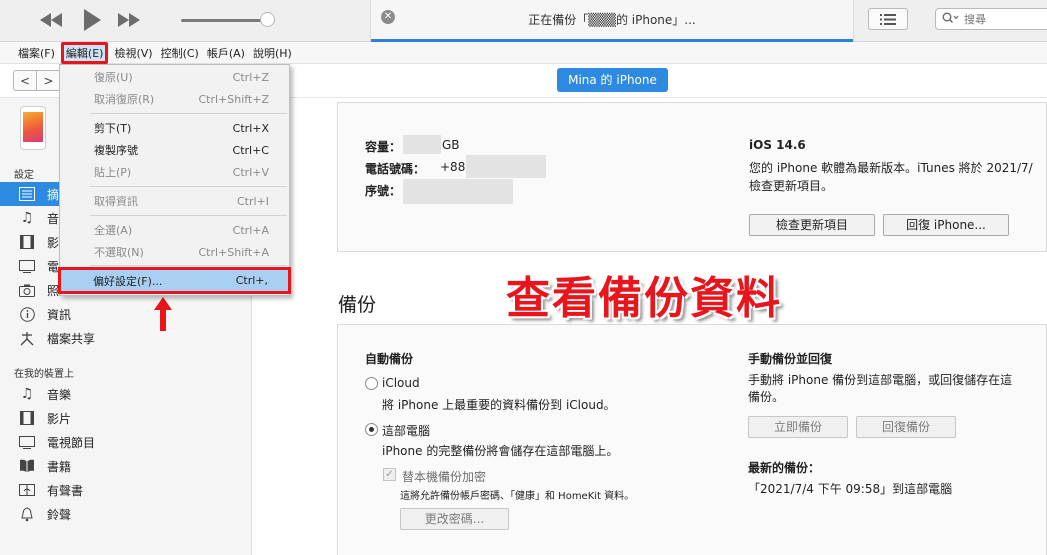  What do you see at coordinates (406, 430) in the screenshot?
I see `this-computer-label: 這部電腦` at bounding box center [406, 430].